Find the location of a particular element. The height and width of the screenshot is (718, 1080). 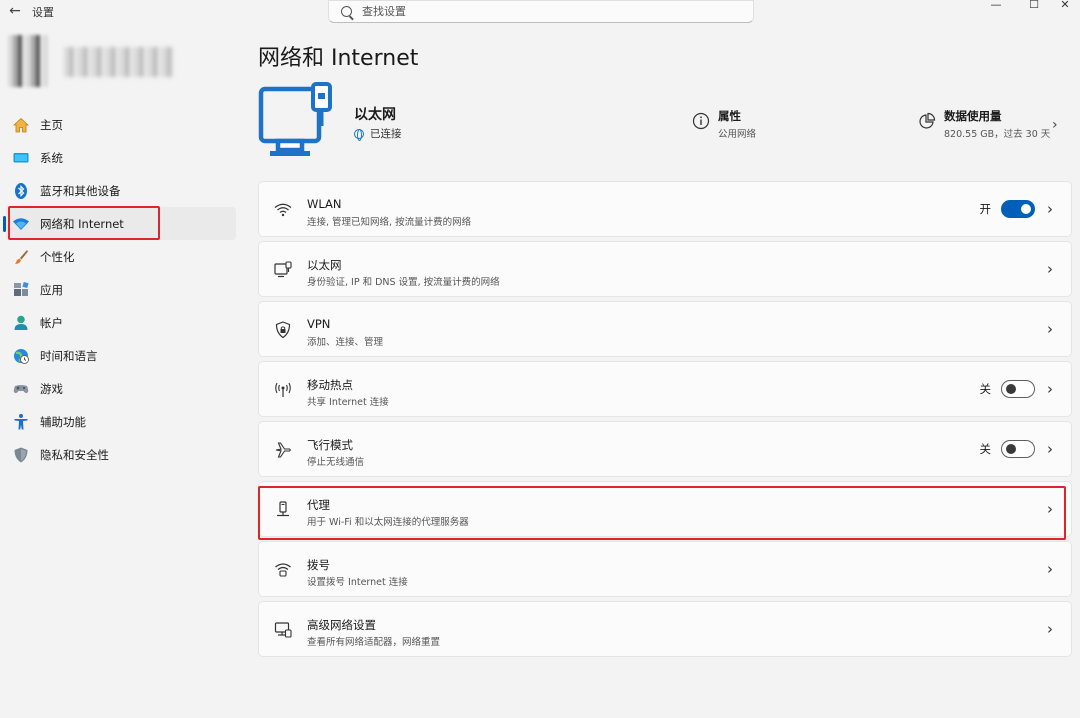

status-text: 已连接 is located at coordinates (386, 134).